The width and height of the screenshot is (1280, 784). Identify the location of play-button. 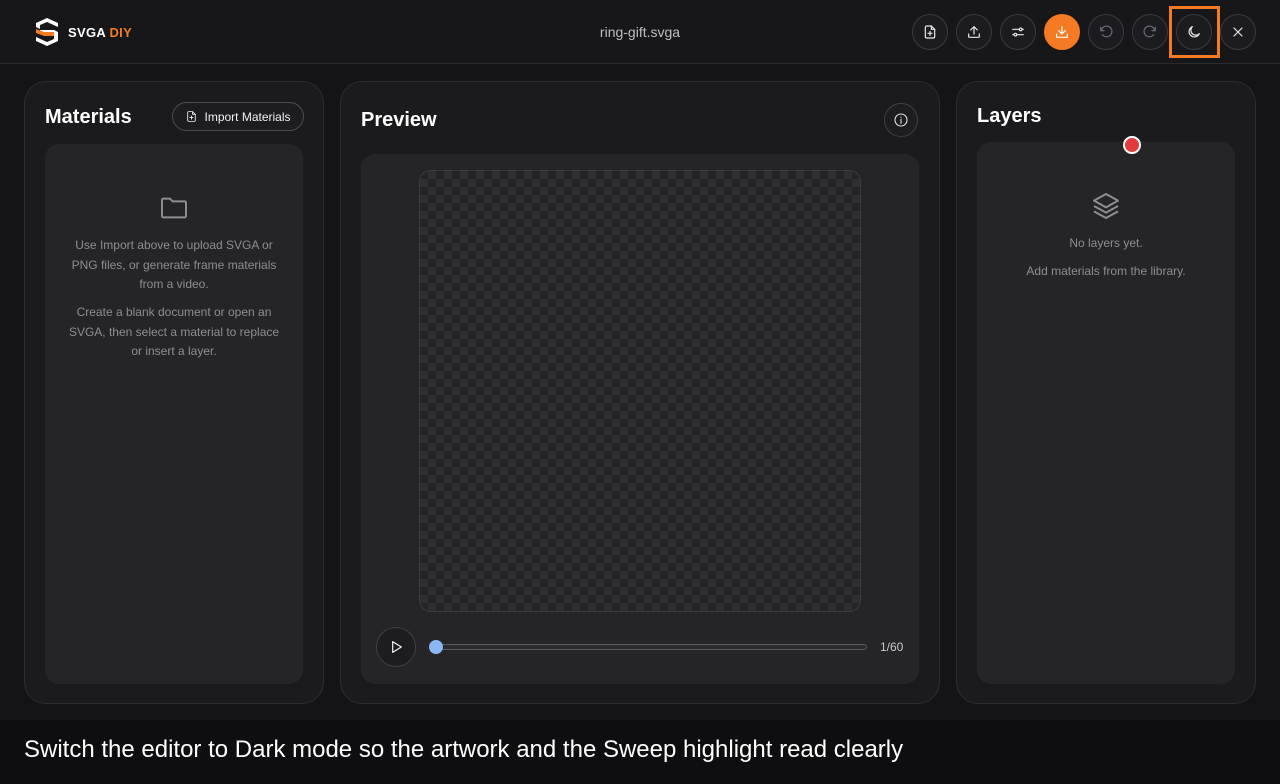
(396, 647).